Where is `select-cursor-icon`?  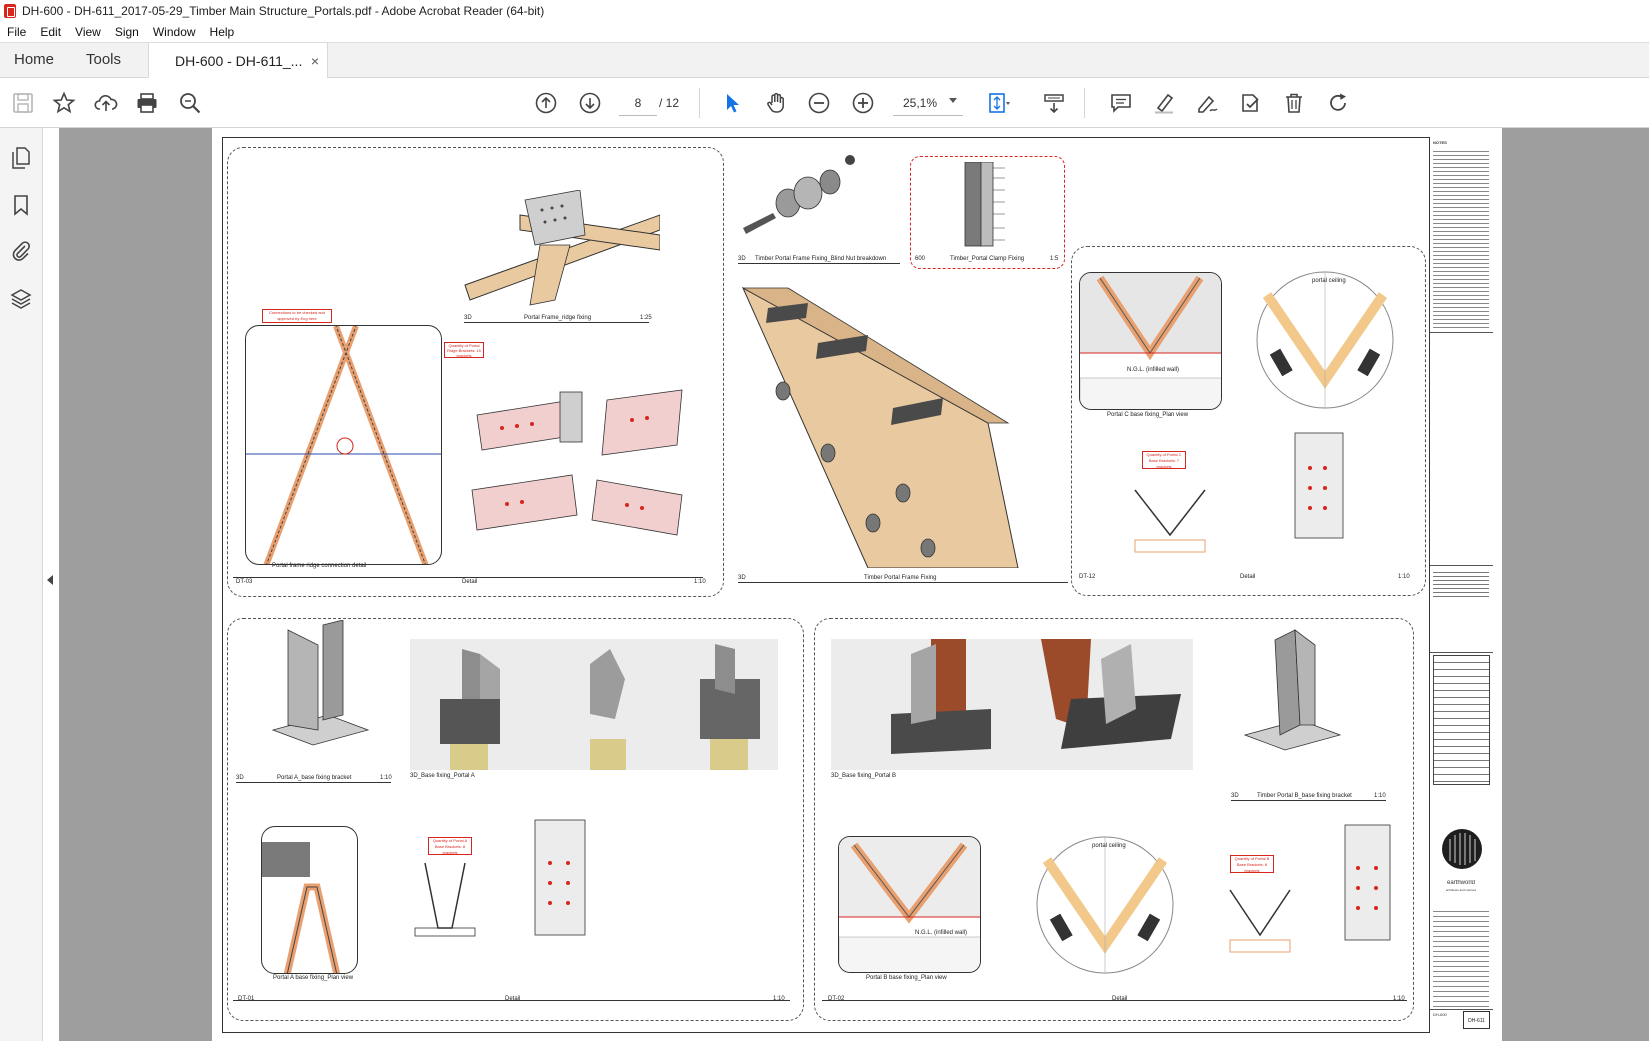
select-cursor-icon is located at coordinates (732, 103).